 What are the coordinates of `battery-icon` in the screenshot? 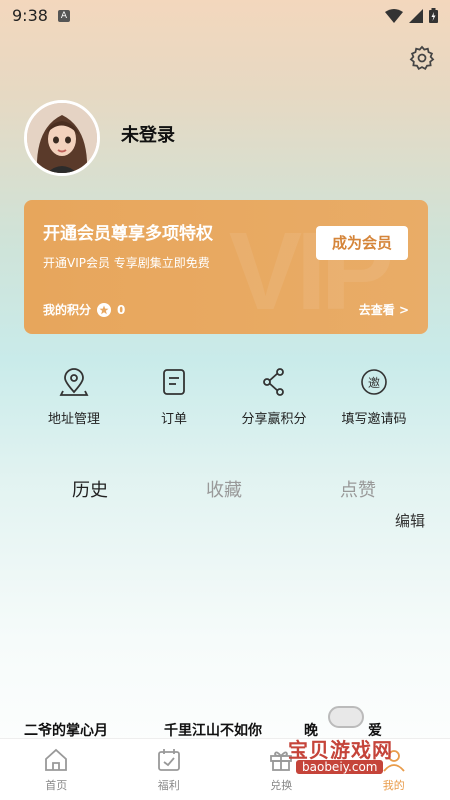 It's located at (433, 15).